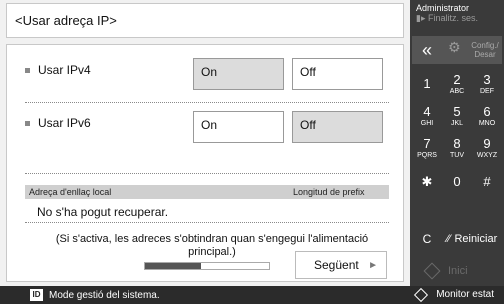 The width and height of the screenshot is (504, 304). What do you see at coordinates (457, 91) in the screenshot?
I see `keypad-key-letters: ABC` at bounding box center [457, 91].